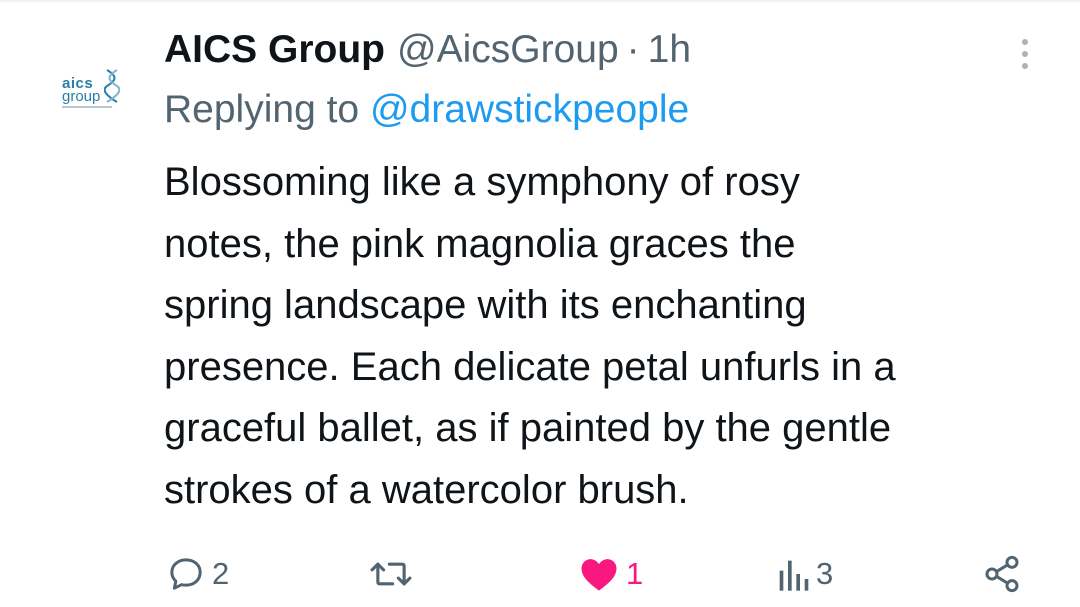  I want to click on views-count: 3, so click(825, 573).